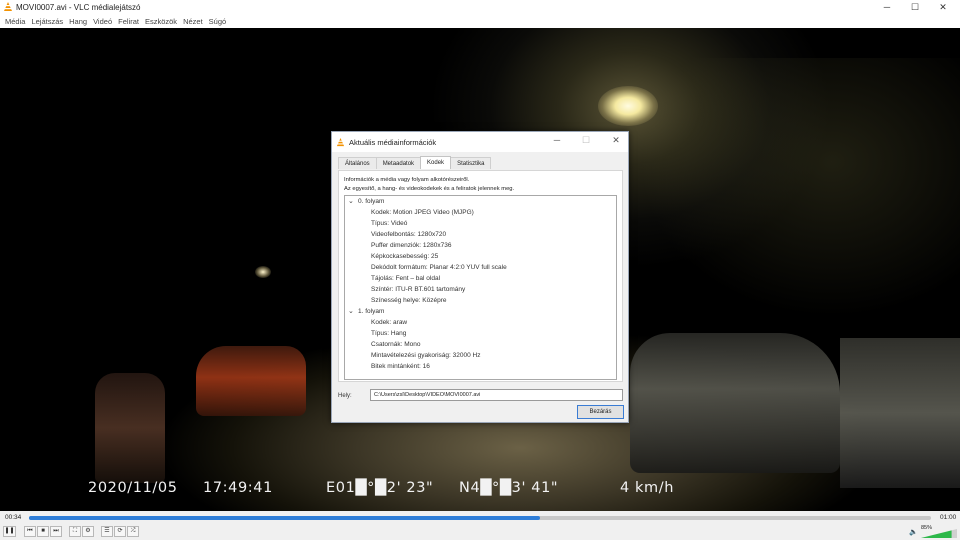 The image size is (960, 540). I want to click on video-car-far-right, so click(900, 413).